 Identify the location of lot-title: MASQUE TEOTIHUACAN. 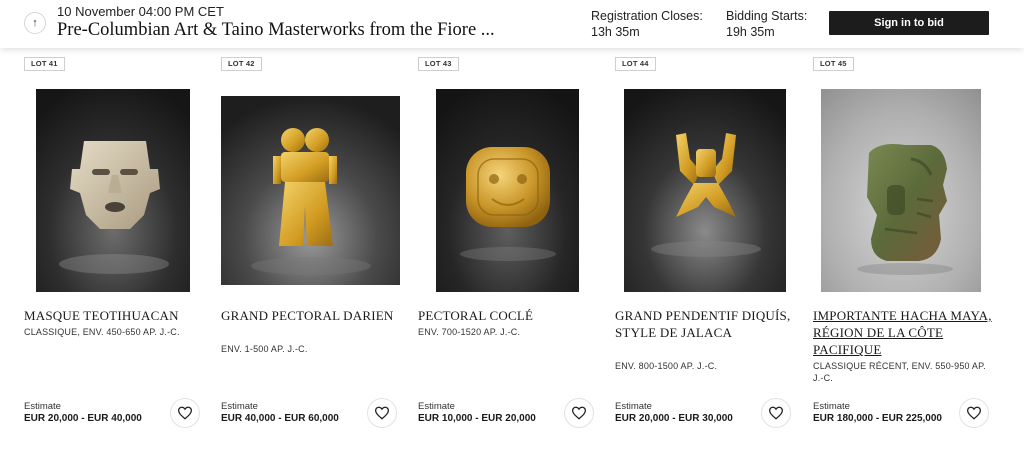
(119, 315).